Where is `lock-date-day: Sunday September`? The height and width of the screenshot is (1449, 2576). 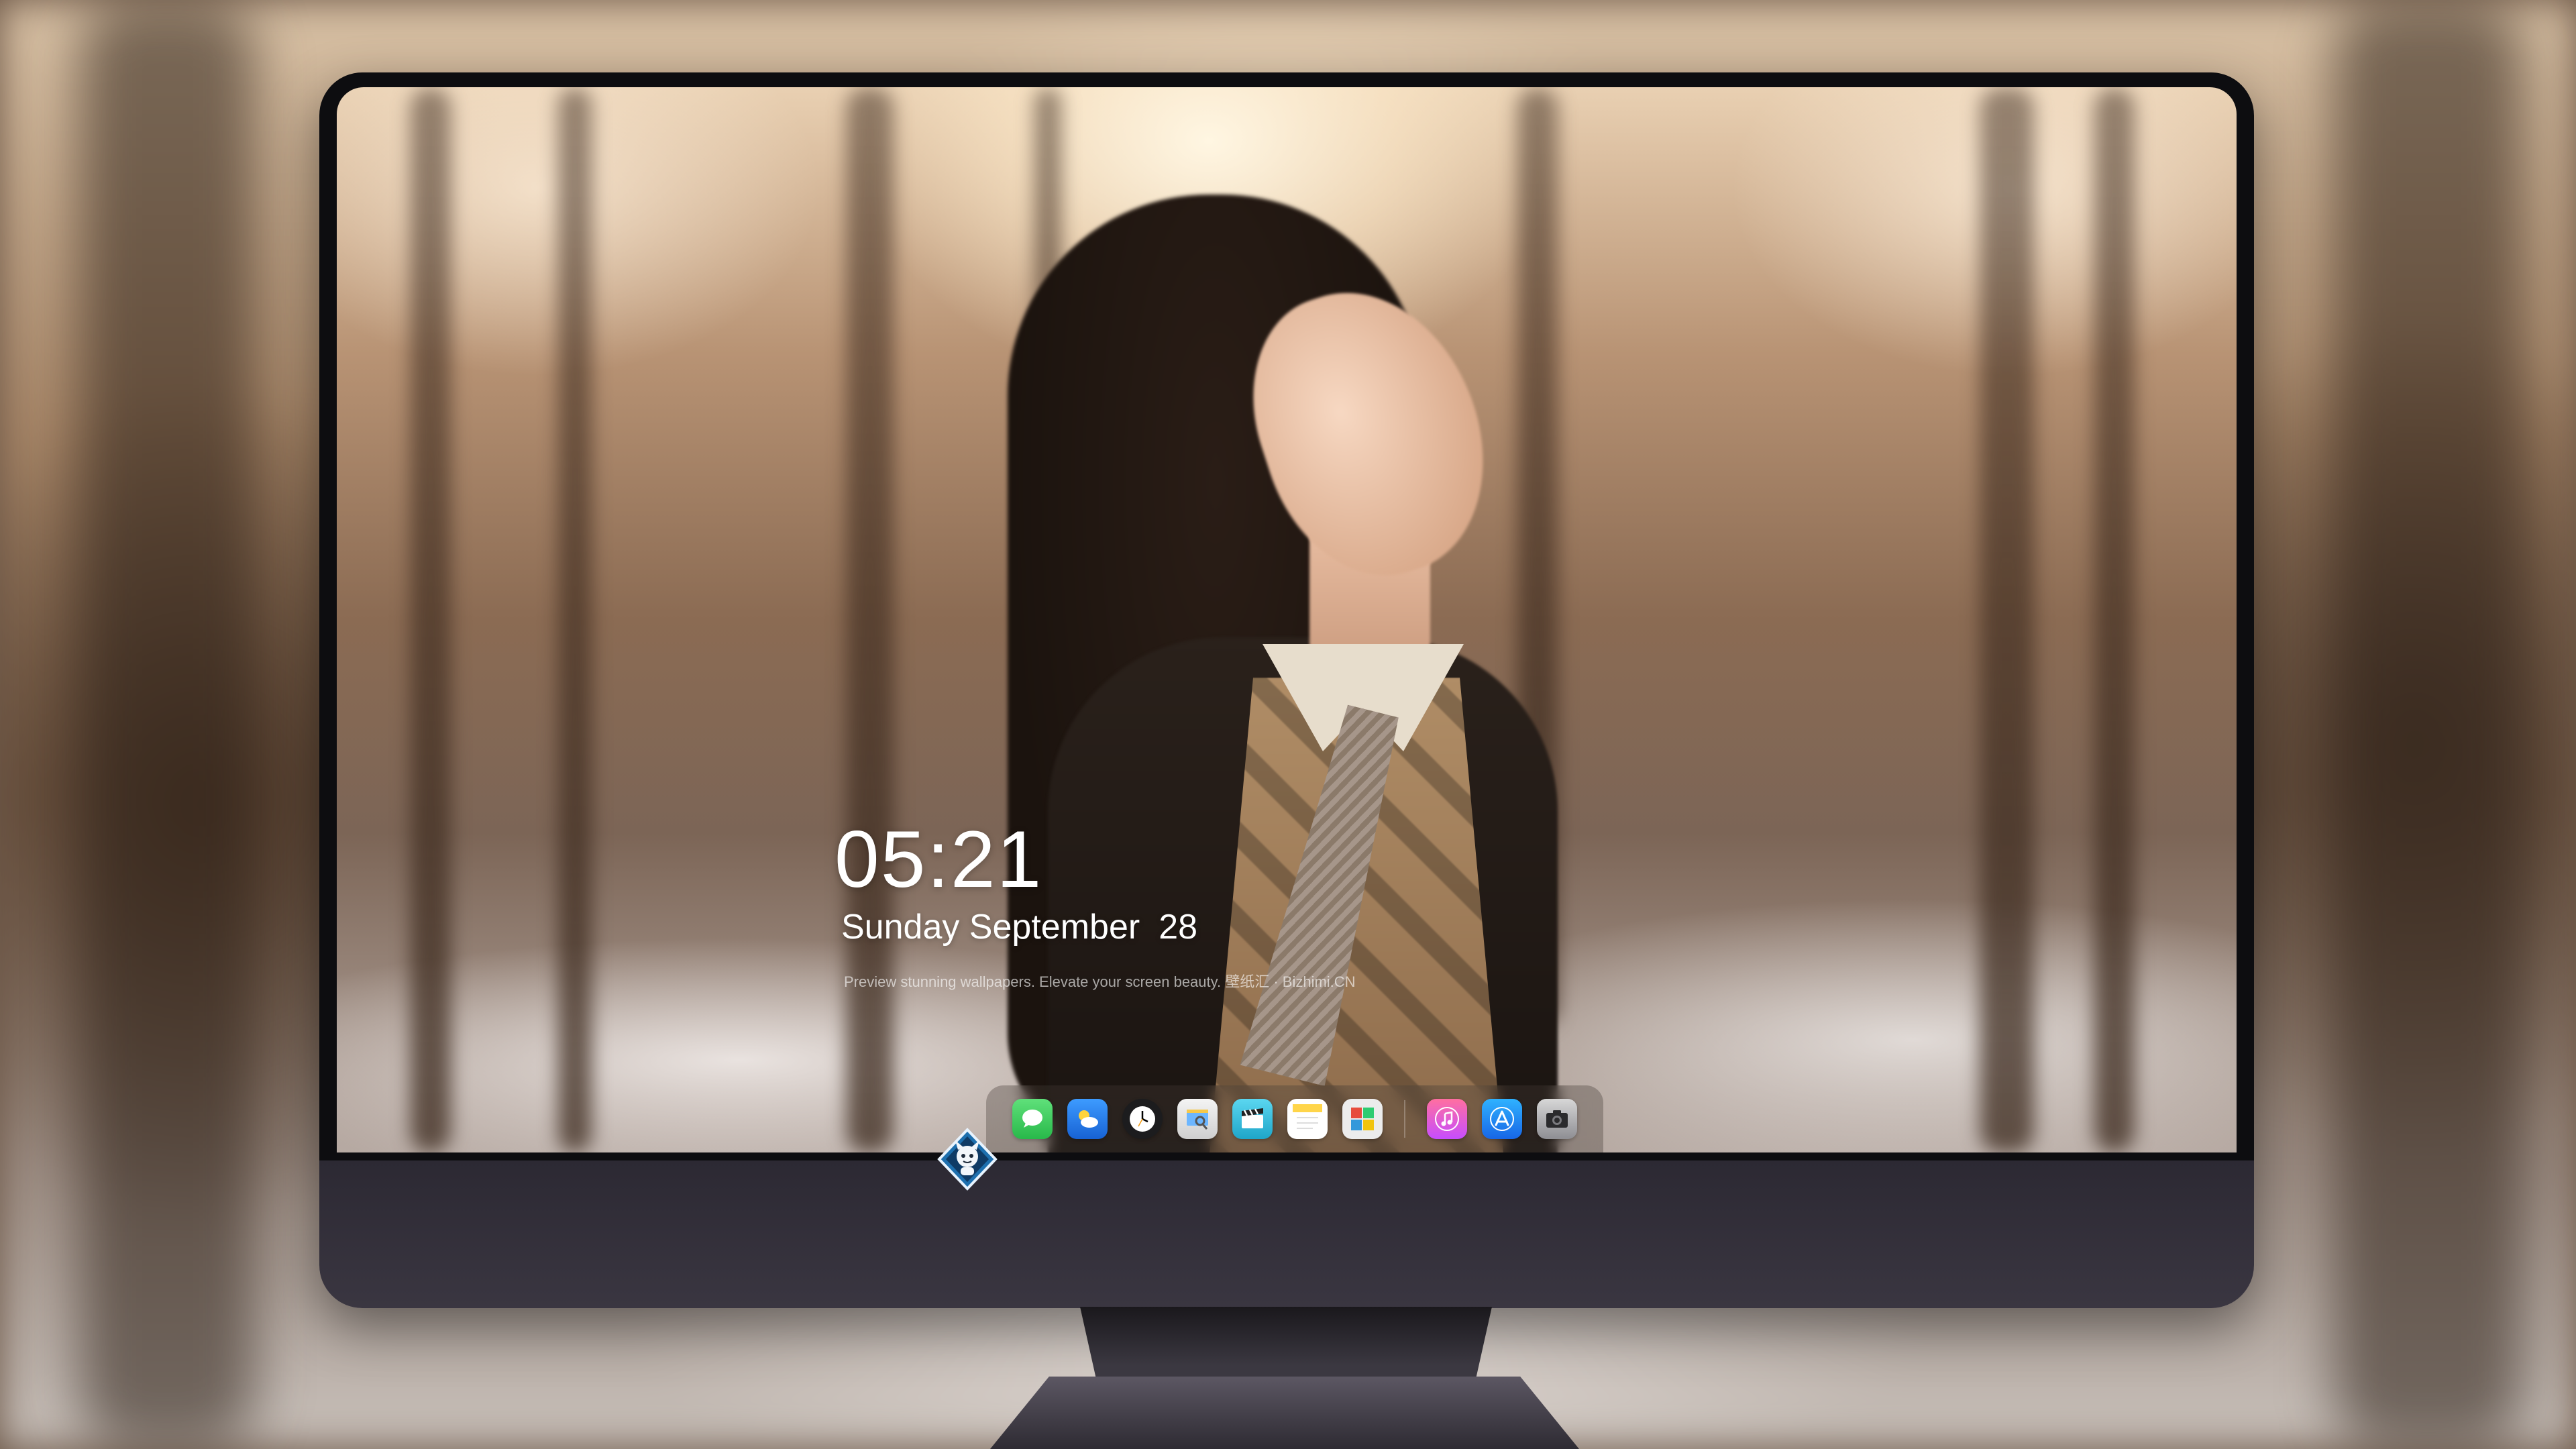 lock-date-day: Sunday September is located at coordinates (990, 927).